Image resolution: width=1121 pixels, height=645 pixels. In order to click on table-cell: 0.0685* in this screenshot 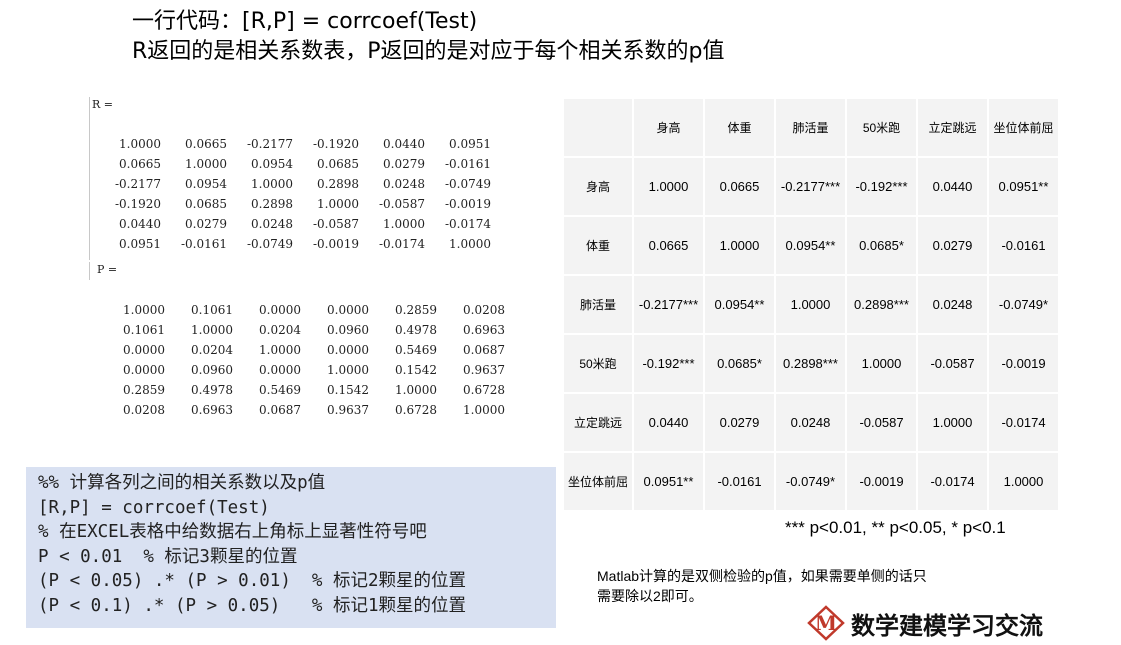, I will do `click(739, 363)`.